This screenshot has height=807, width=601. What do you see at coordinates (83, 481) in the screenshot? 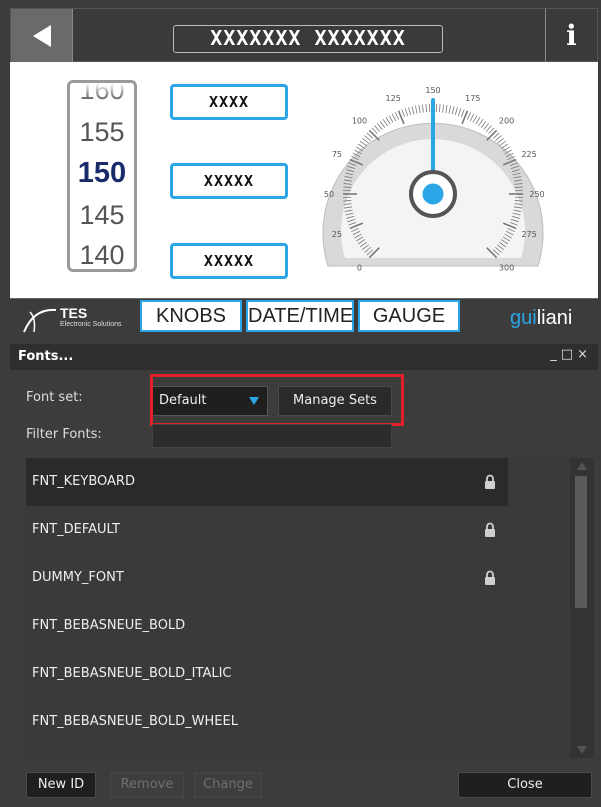
I see `font-name: FNT_KEYBOARD` at bounding box center [83, 481].